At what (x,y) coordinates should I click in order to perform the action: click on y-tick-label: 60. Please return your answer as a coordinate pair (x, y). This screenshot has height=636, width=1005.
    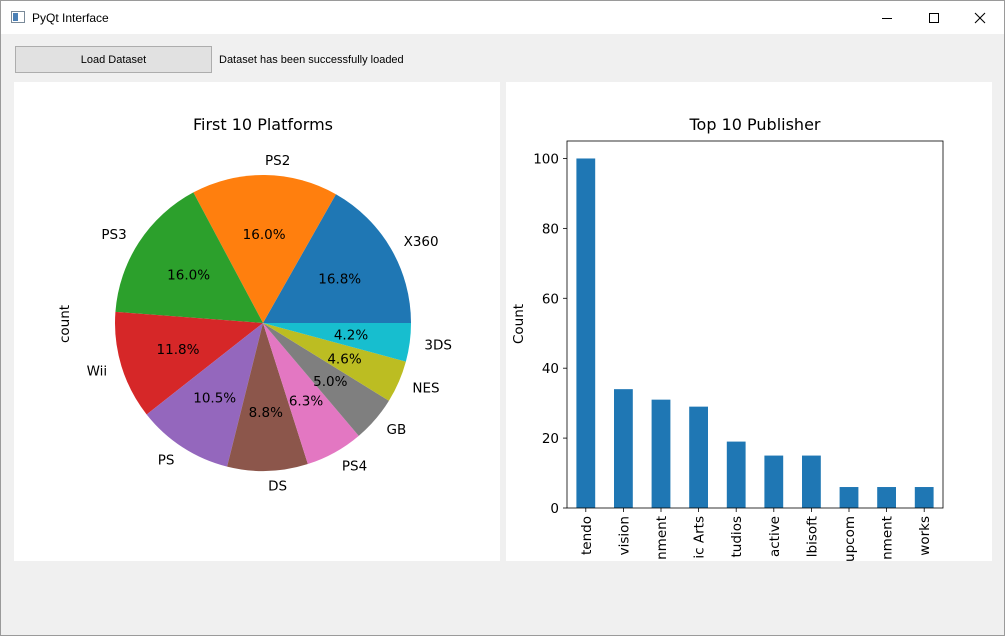
    Looking at the image, I should click on (550, 299).